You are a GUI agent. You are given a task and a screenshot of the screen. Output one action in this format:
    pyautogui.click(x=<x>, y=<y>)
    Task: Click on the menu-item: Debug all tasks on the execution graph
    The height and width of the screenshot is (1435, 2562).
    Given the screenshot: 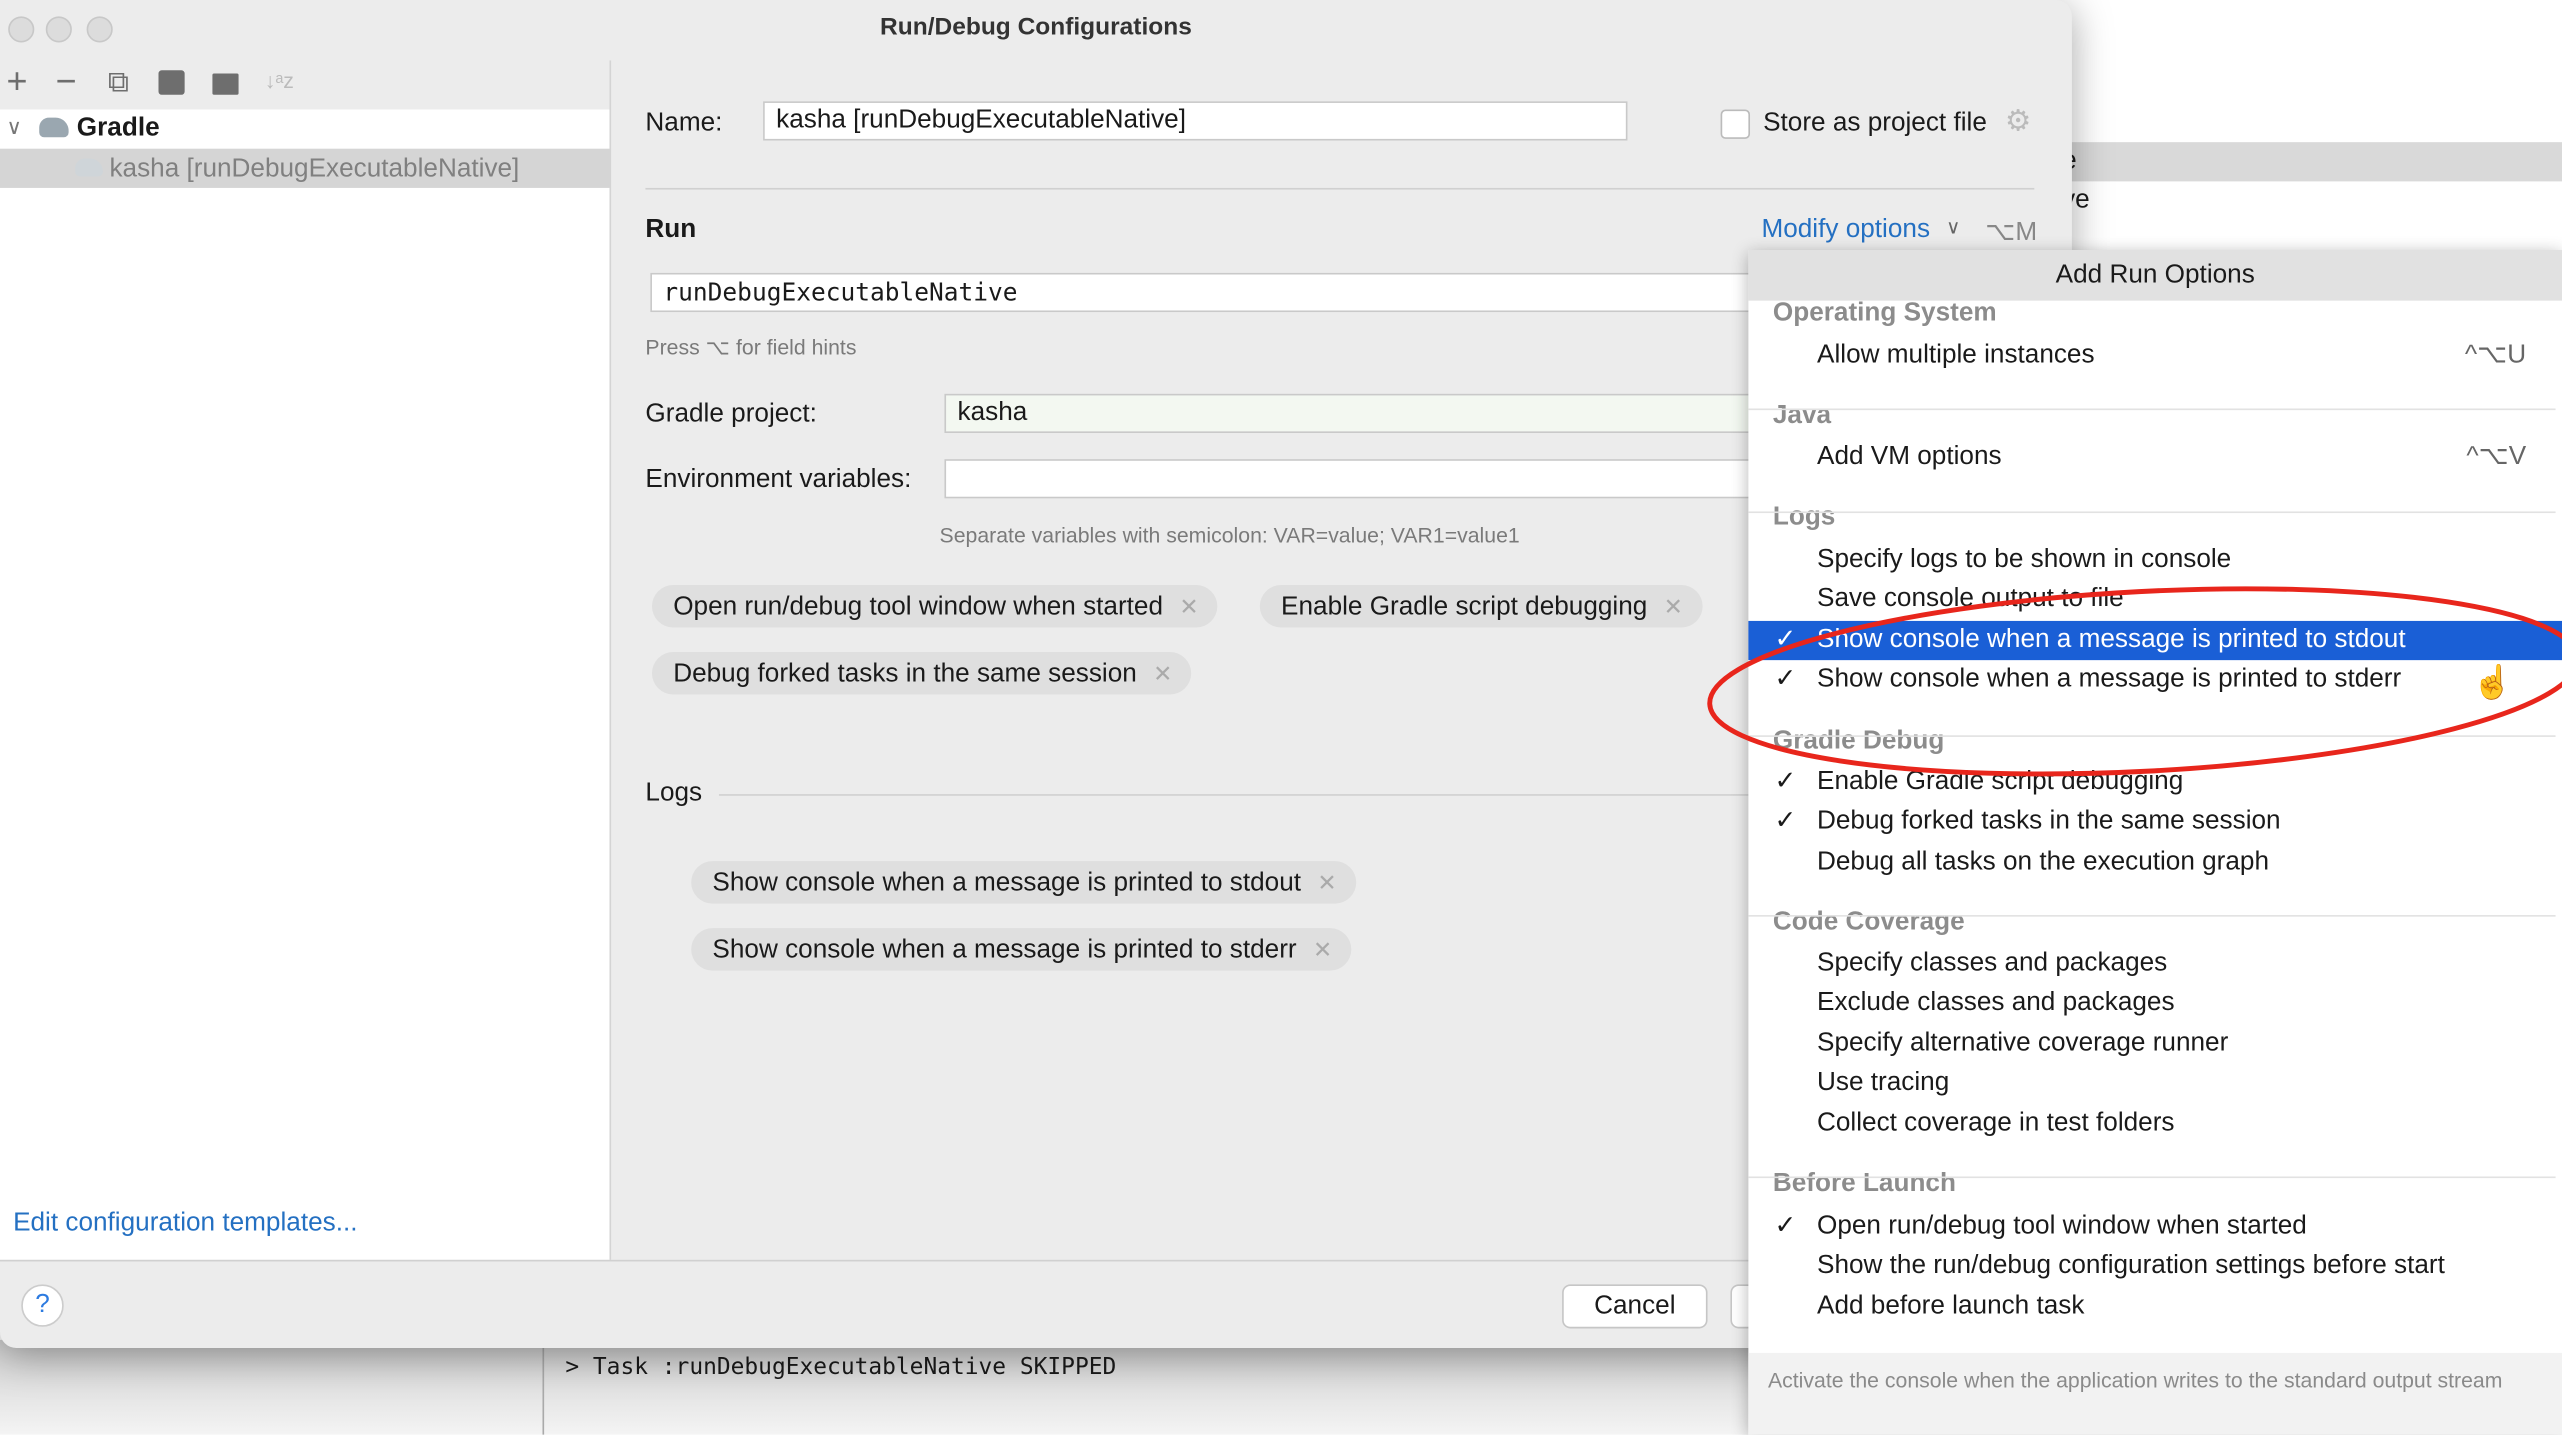 What is the action you would take?
    pyautogui.click(x=2155, y=862)
    